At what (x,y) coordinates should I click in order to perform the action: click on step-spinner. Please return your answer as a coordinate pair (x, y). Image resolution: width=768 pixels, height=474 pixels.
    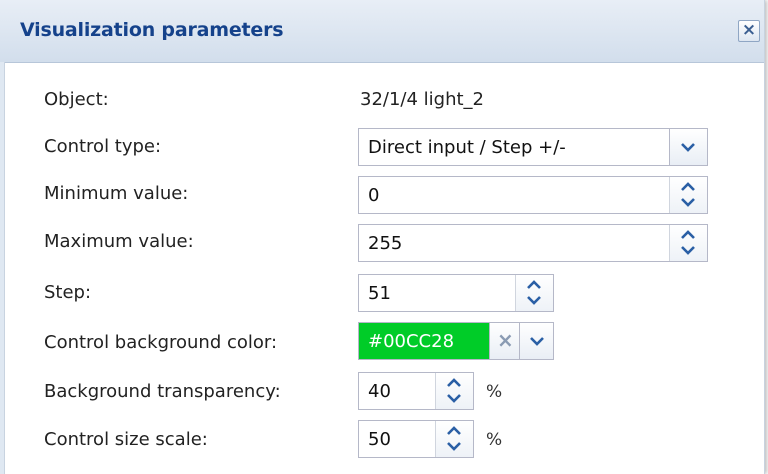
    Looking at the image, I should click on (534, 293).